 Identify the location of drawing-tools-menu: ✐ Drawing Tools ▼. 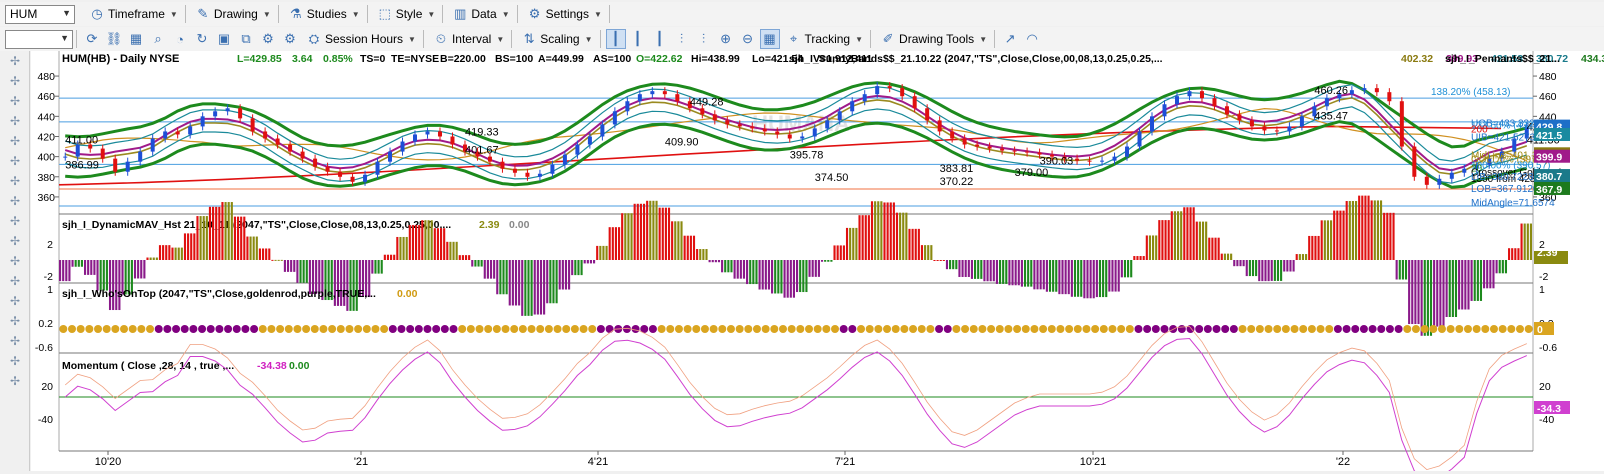
(933, 39).